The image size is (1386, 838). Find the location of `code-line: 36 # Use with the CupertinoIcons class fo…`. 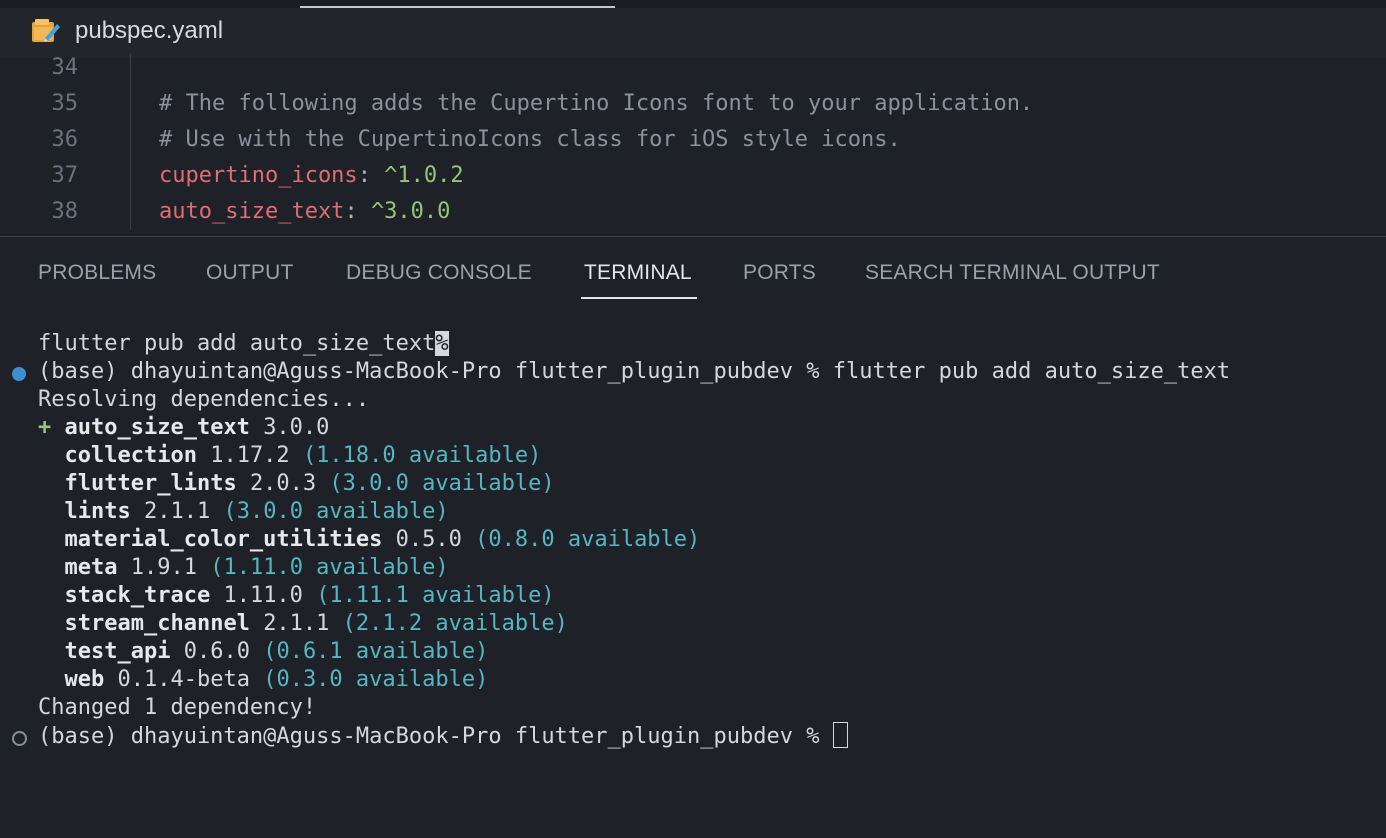

code-line: 36 # Use with the CupertinoIcons class fo… is located at coordinates (693, 140).